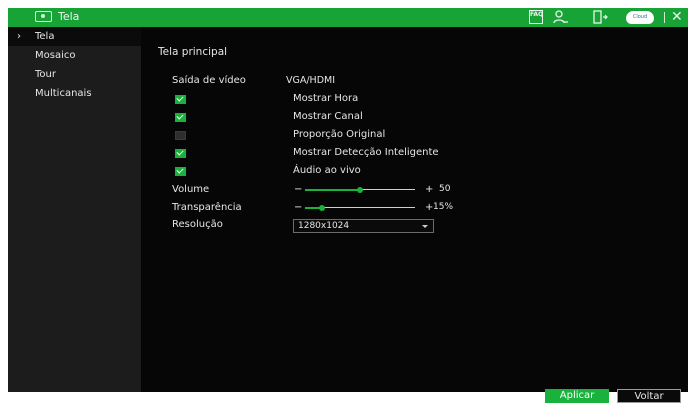  What do you see at coordinates (322, 208) in the screenshot?
I see `transparency-knob` at bounding box center [322, 208].